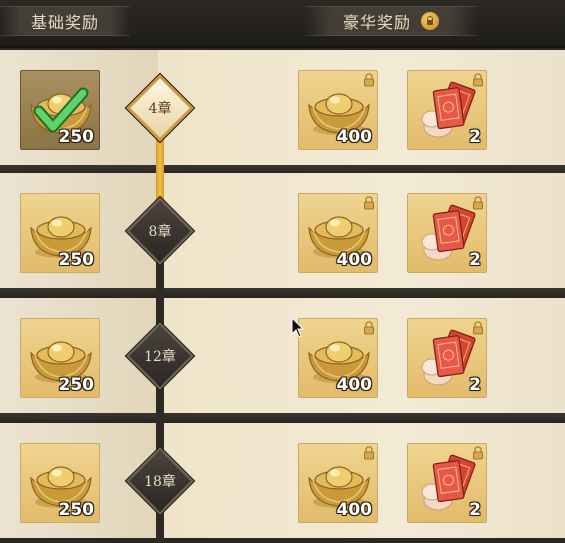  I want to click on chapter-label: 4章, so click(160, 109).